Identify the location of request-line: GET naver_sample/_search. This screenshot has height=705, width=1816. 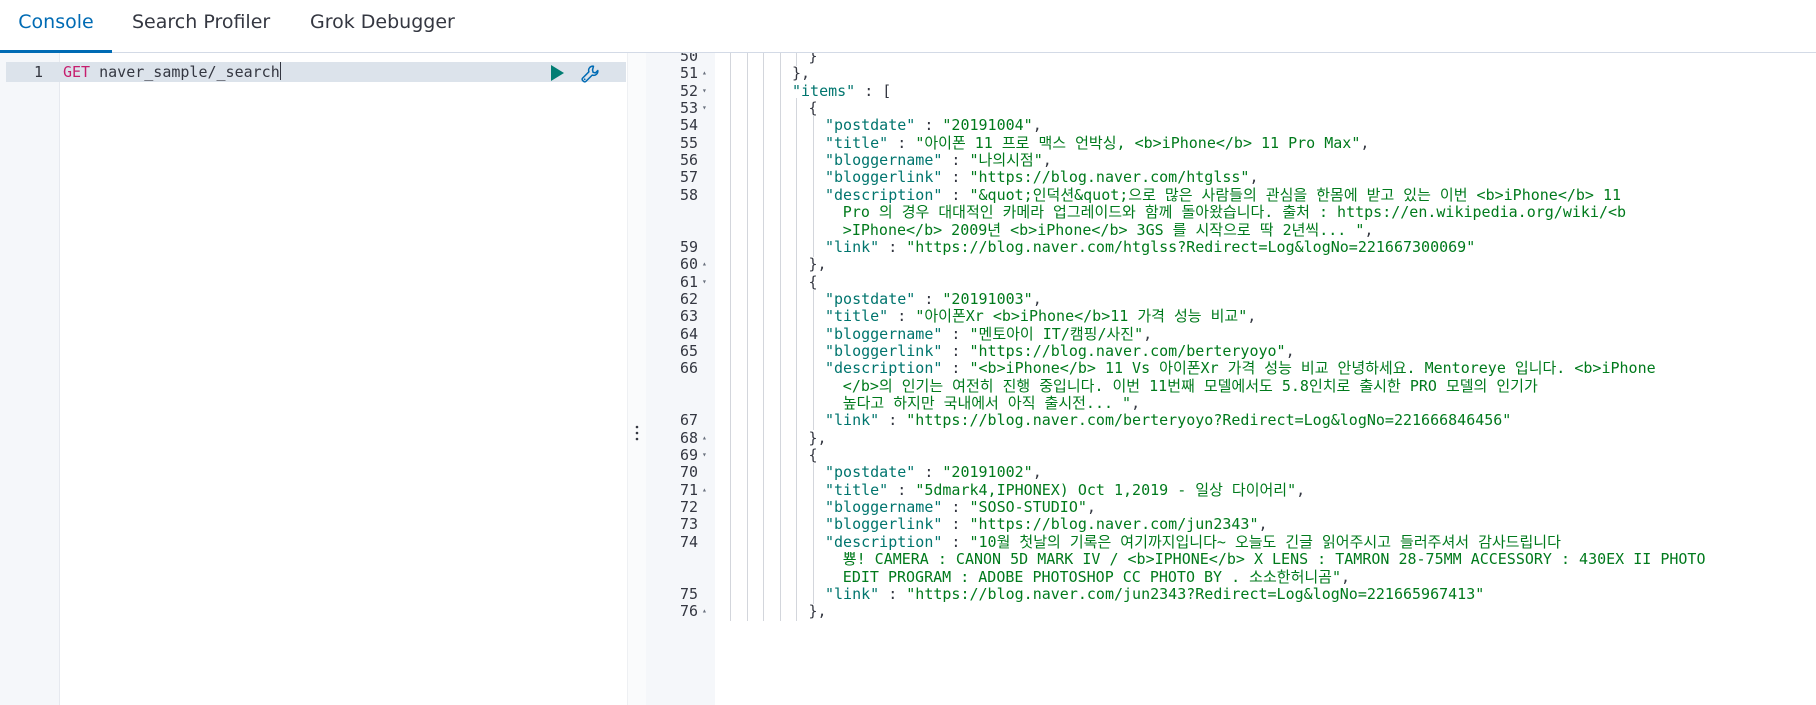
(172, 72).